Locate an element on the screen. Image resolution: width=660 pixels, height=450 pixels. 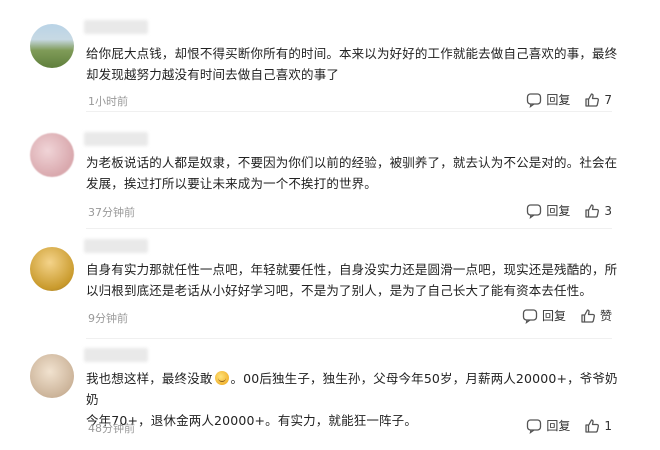
like-button: 赞 is located at coordinates (596, 315).